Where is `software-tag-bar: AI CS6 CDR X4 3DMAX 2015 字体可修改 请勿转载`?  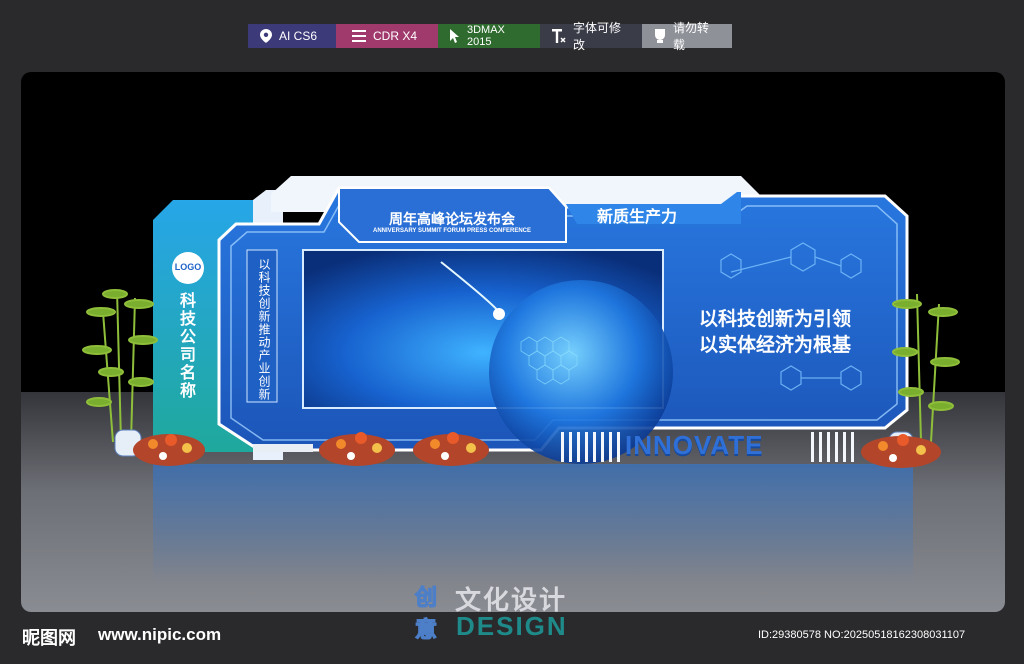
software-tag-bar: AI CS6 CDR X4 3DMAX 2015 字体可修改 请勿转载 is located at coordinates (490, 36).